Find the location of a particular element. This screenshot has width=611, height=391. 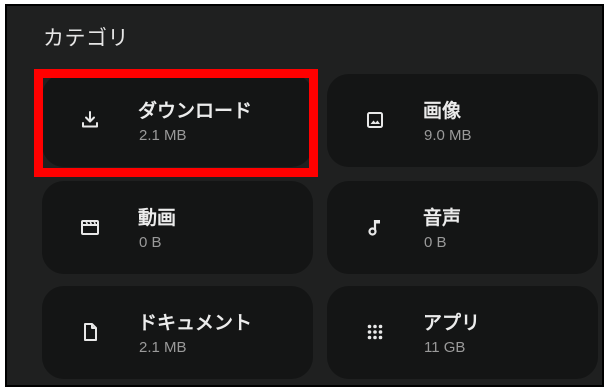

audio-icon is located at coordinates (375, 227).